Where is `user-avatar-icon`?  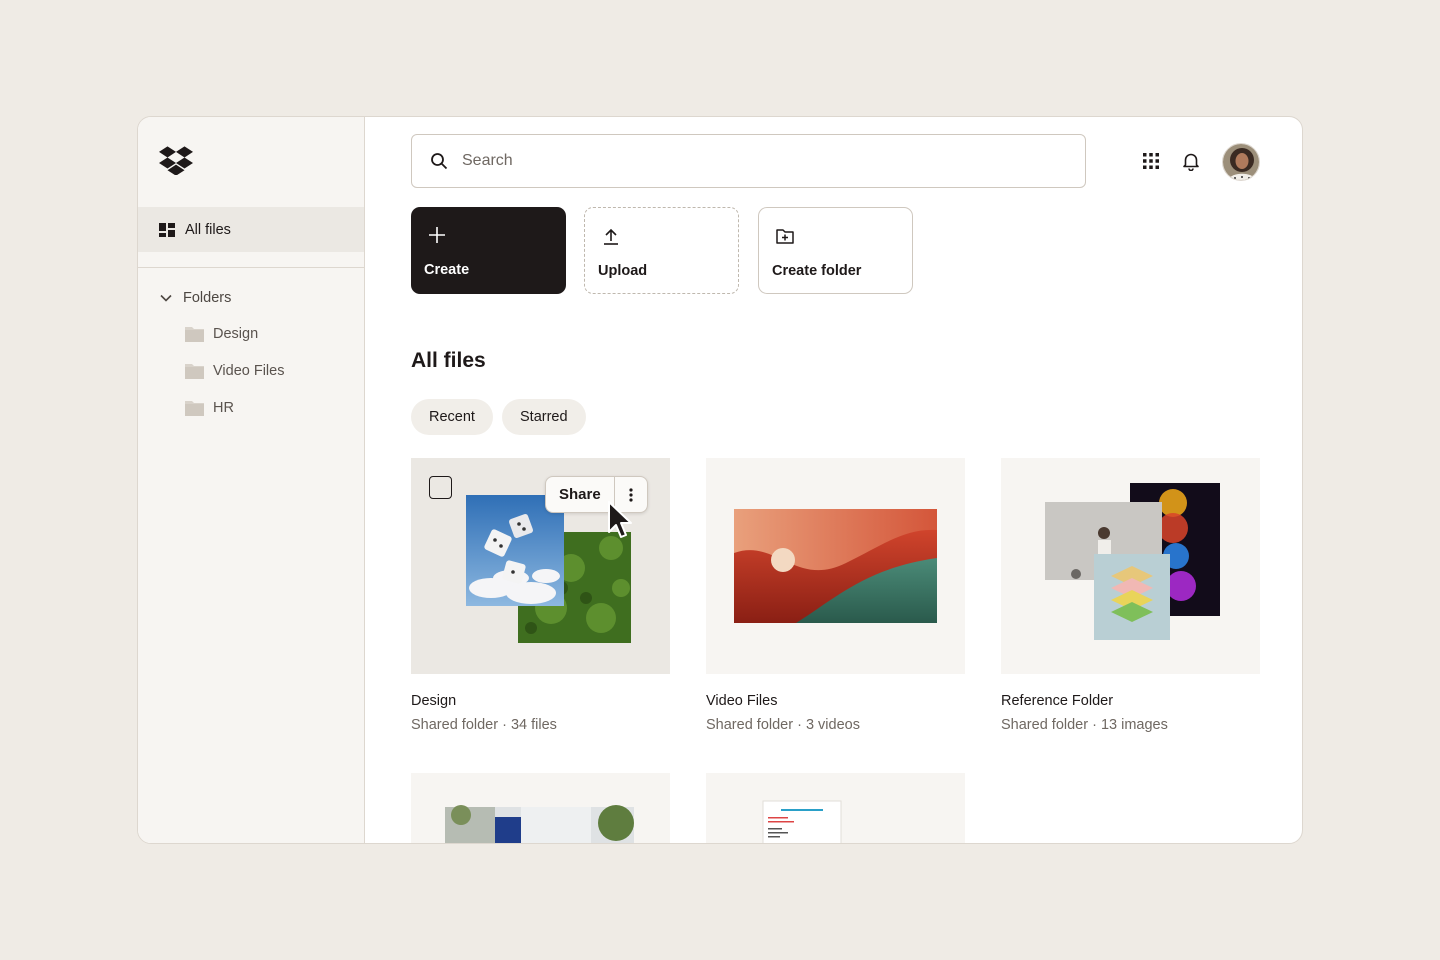
user-avatar-icon is located at coordinates (1241, 162).